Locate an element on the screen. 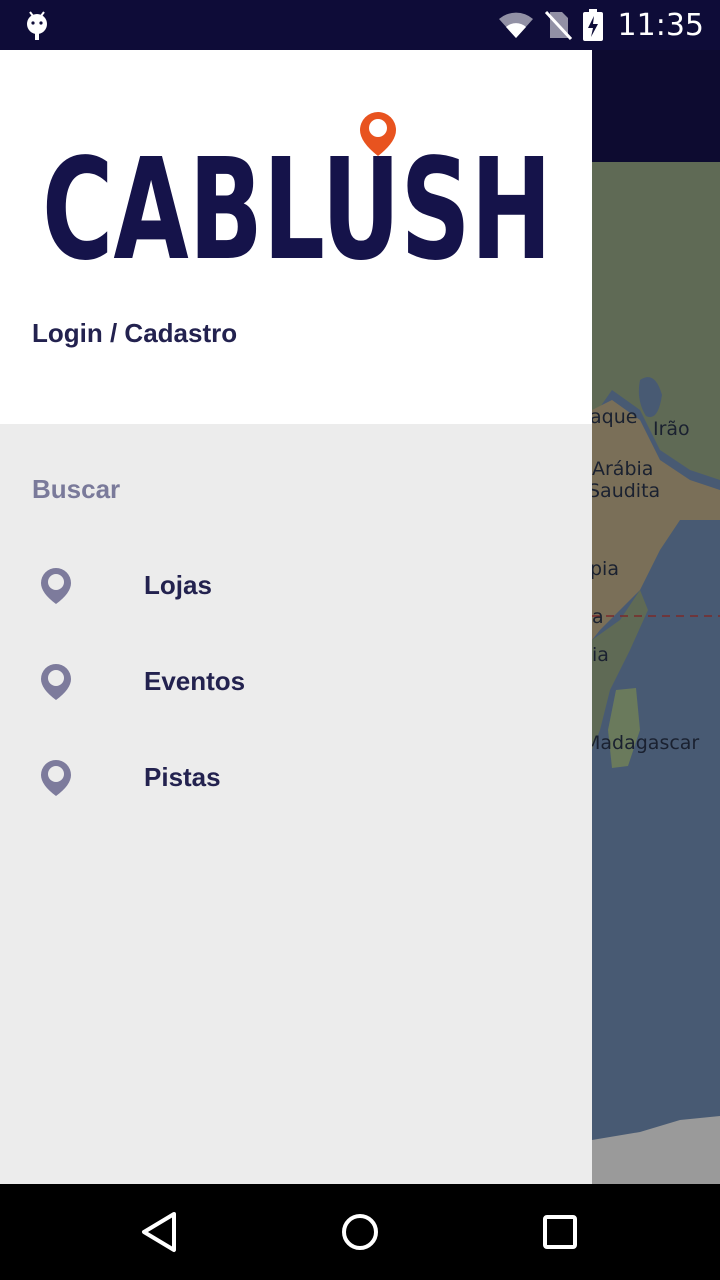  status-bar: 11:35 is located at coordinates (360, 25).